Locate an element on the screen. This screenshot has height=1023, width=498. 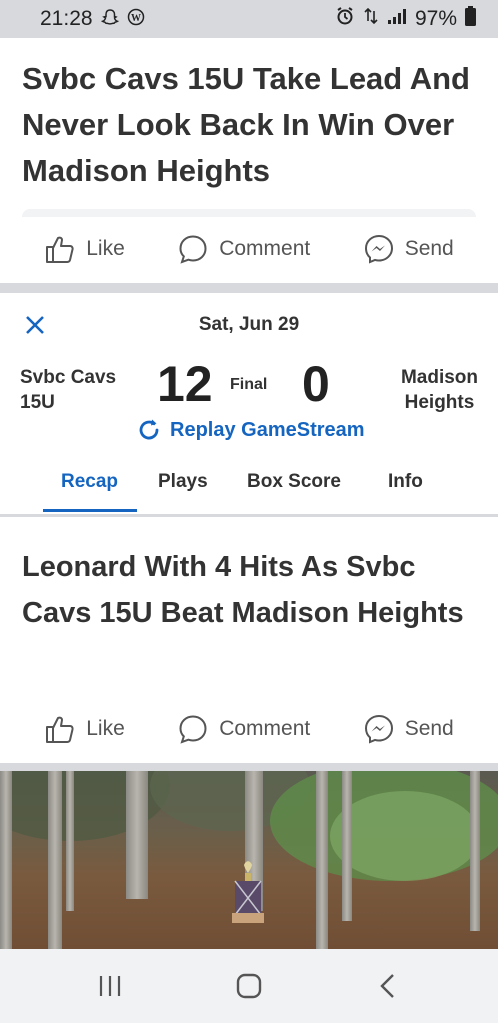
status-right: 97% is located at coordinates (405, 19).